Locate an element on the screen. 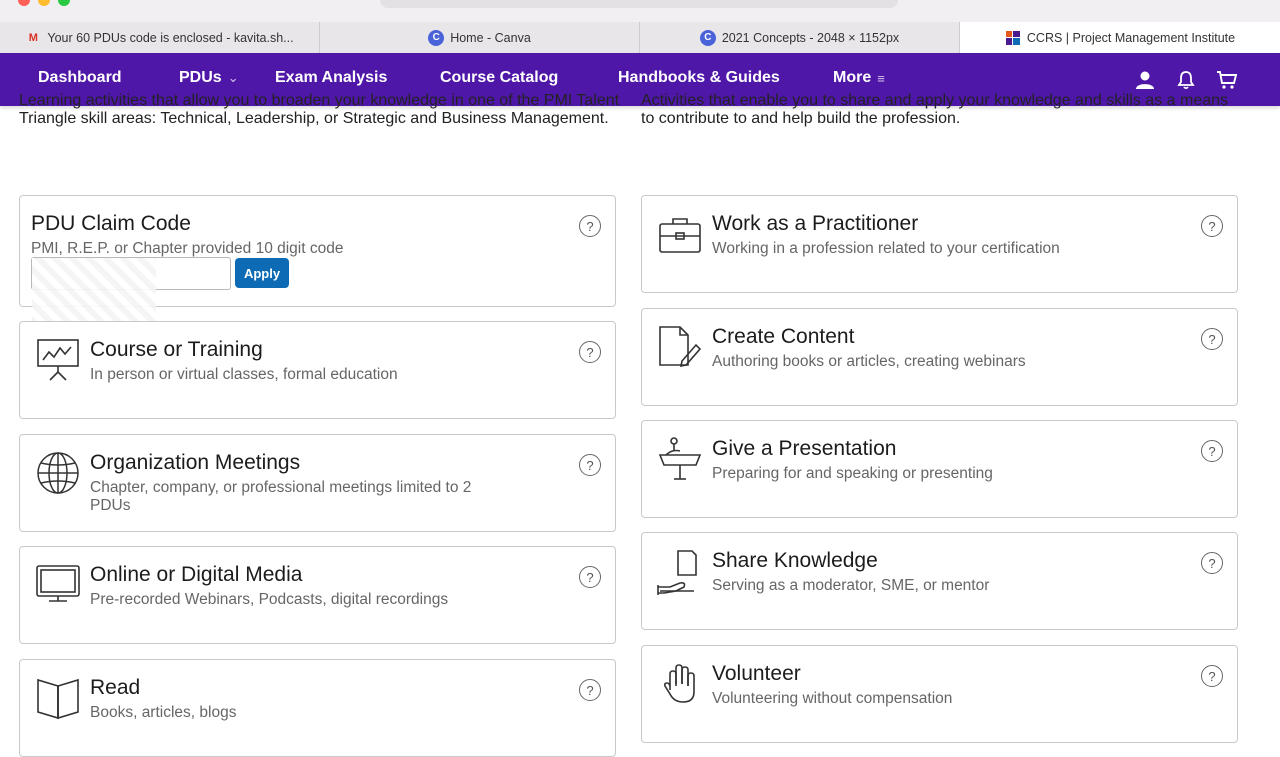 This screenshot has height=757, width=1280. card-subtitle: Books, articles, blogs is located at coordinates (163, 712).